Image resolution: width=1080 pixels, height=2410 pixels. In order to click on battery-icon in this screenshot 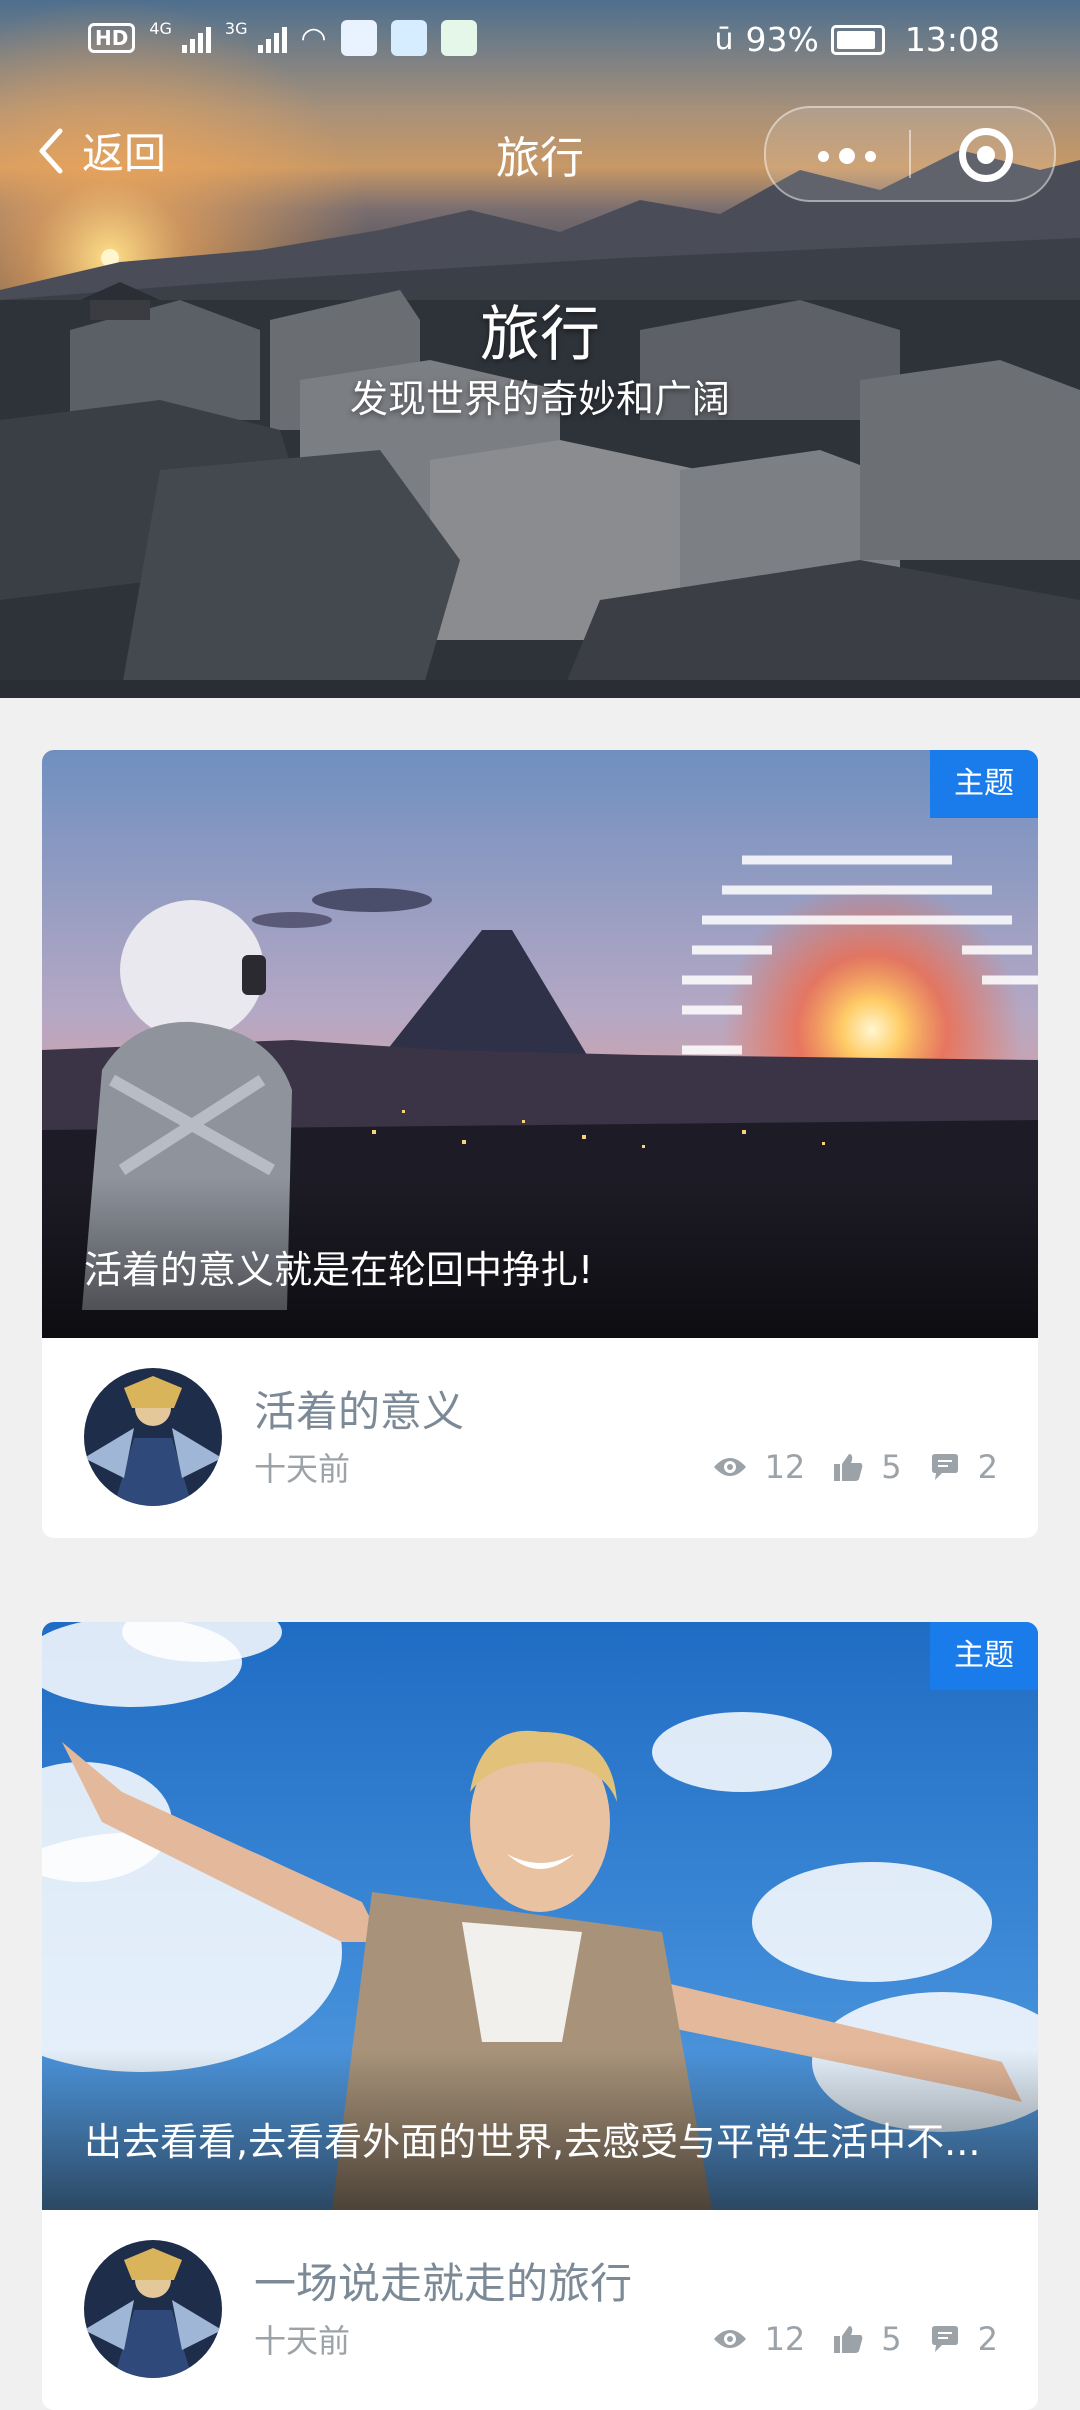, I will do `click(857, 39)`.